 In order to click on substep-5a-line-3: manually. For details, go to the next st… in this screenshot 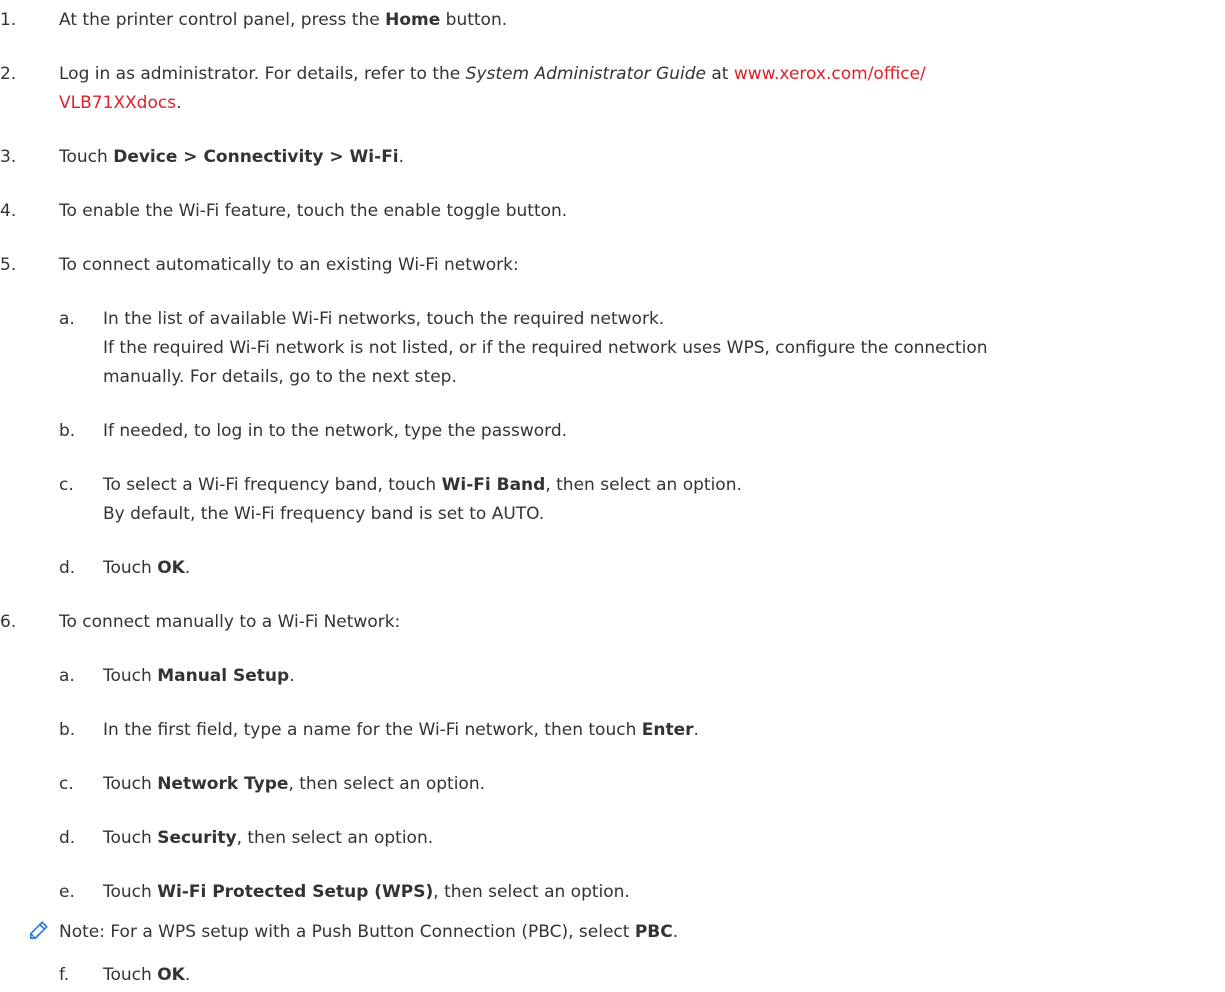, I will do `click(280, 377)`.